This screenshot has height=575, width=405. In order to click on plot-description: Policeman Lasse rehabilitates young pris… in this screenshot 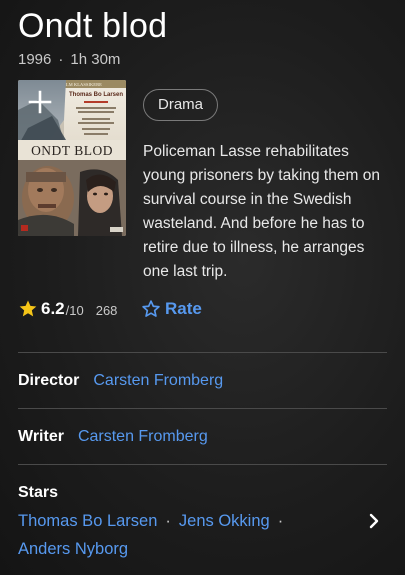, I will do `click(261, 211)`.